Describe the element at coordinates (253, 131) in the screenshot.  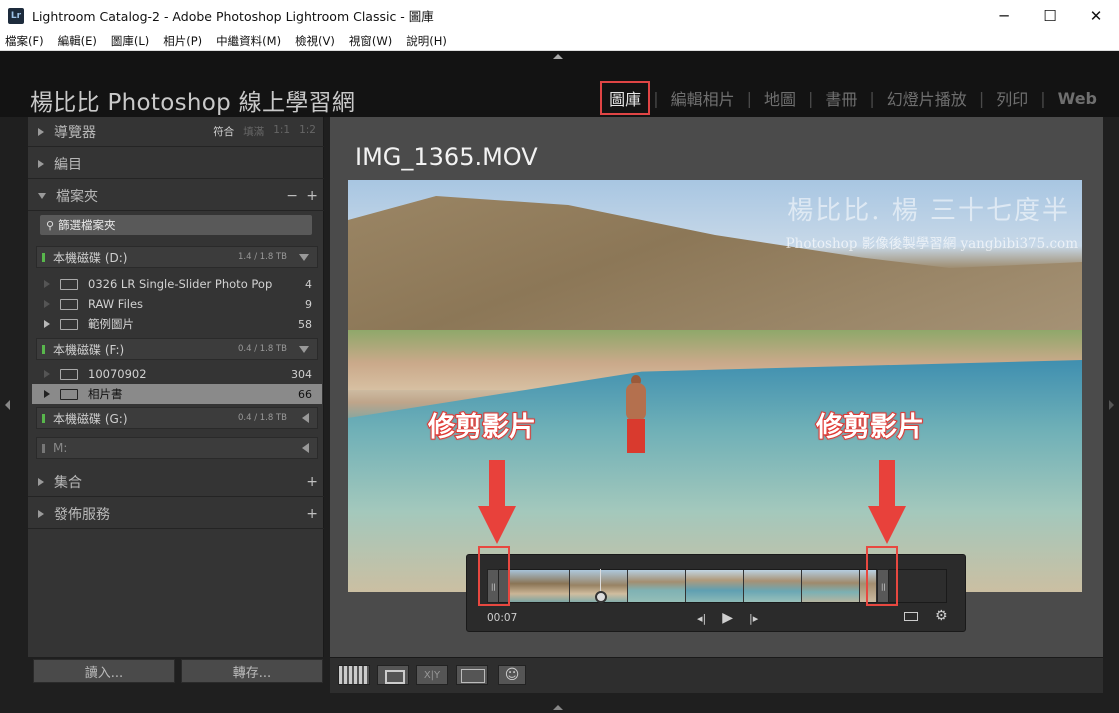
I see `zoom-fill: 填滿` at that location.